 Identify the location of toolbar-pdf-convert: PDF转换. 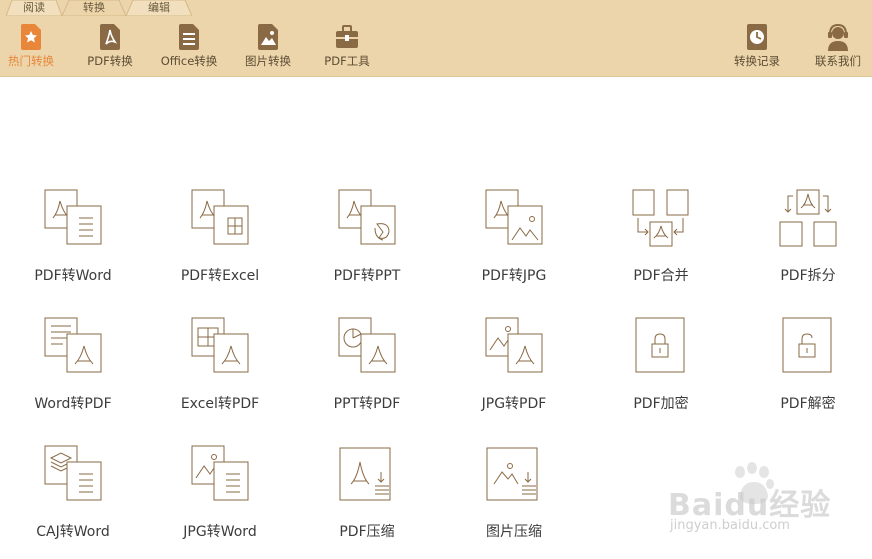
(110, 47).